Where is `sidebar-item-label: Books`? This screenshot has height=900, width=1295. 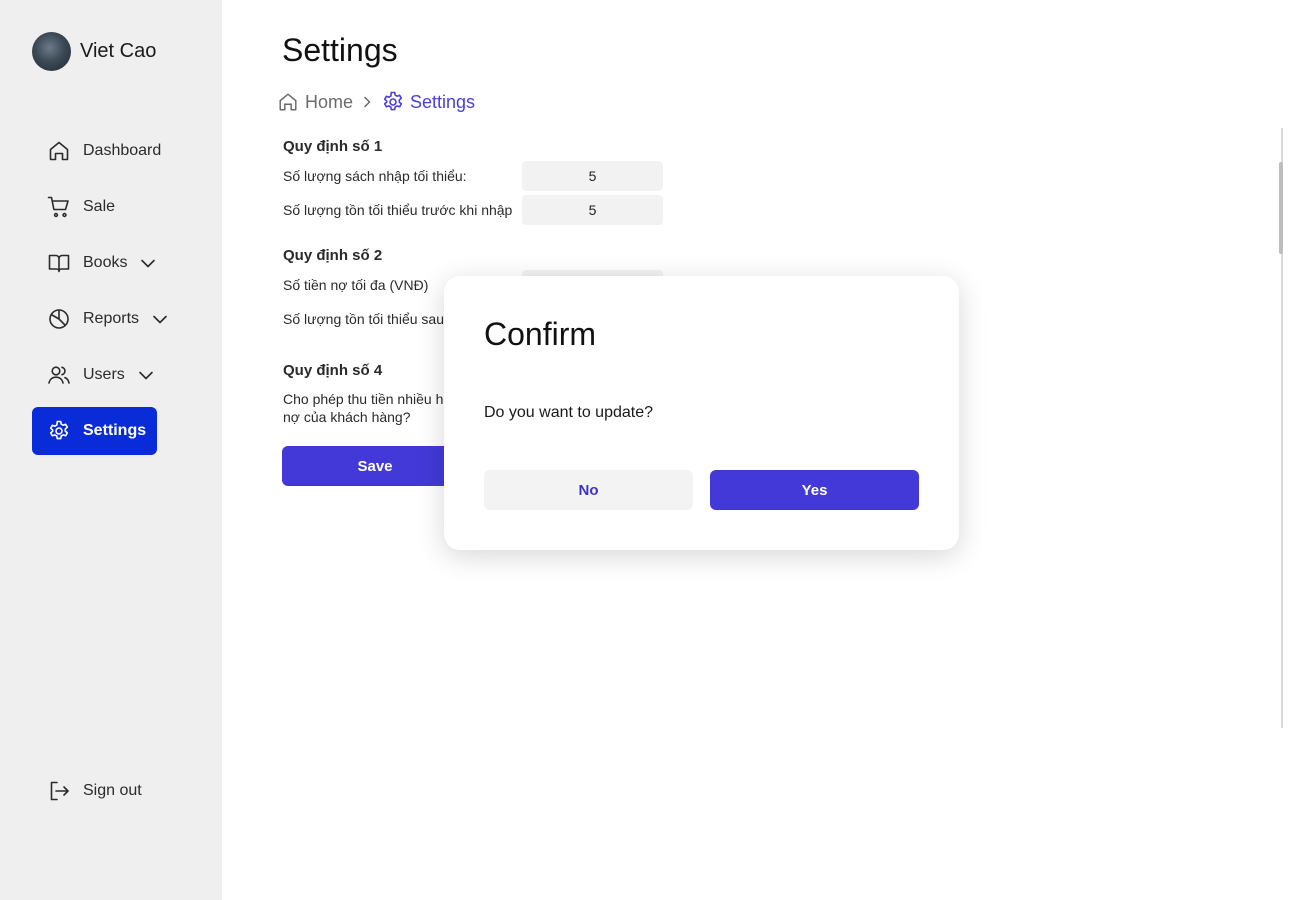 sidebar-item-label: Books is located at coordinates (105, 262).